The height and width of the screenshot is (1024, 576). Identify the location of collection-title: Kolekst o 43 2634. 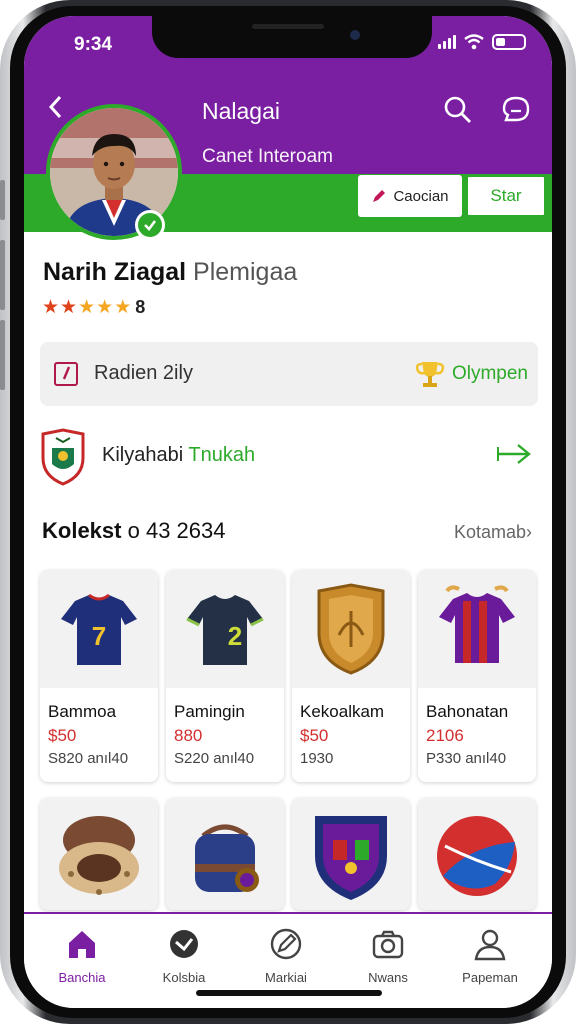
(133, 531).